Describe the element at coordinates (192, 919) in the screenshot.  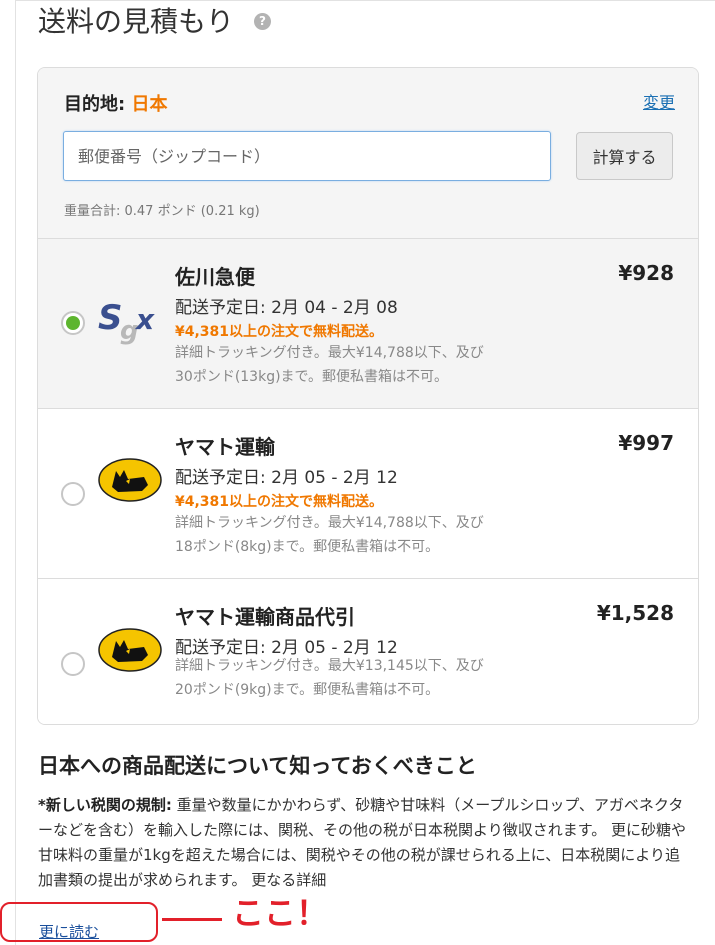
I see `annotation-pointer-line` at that location.